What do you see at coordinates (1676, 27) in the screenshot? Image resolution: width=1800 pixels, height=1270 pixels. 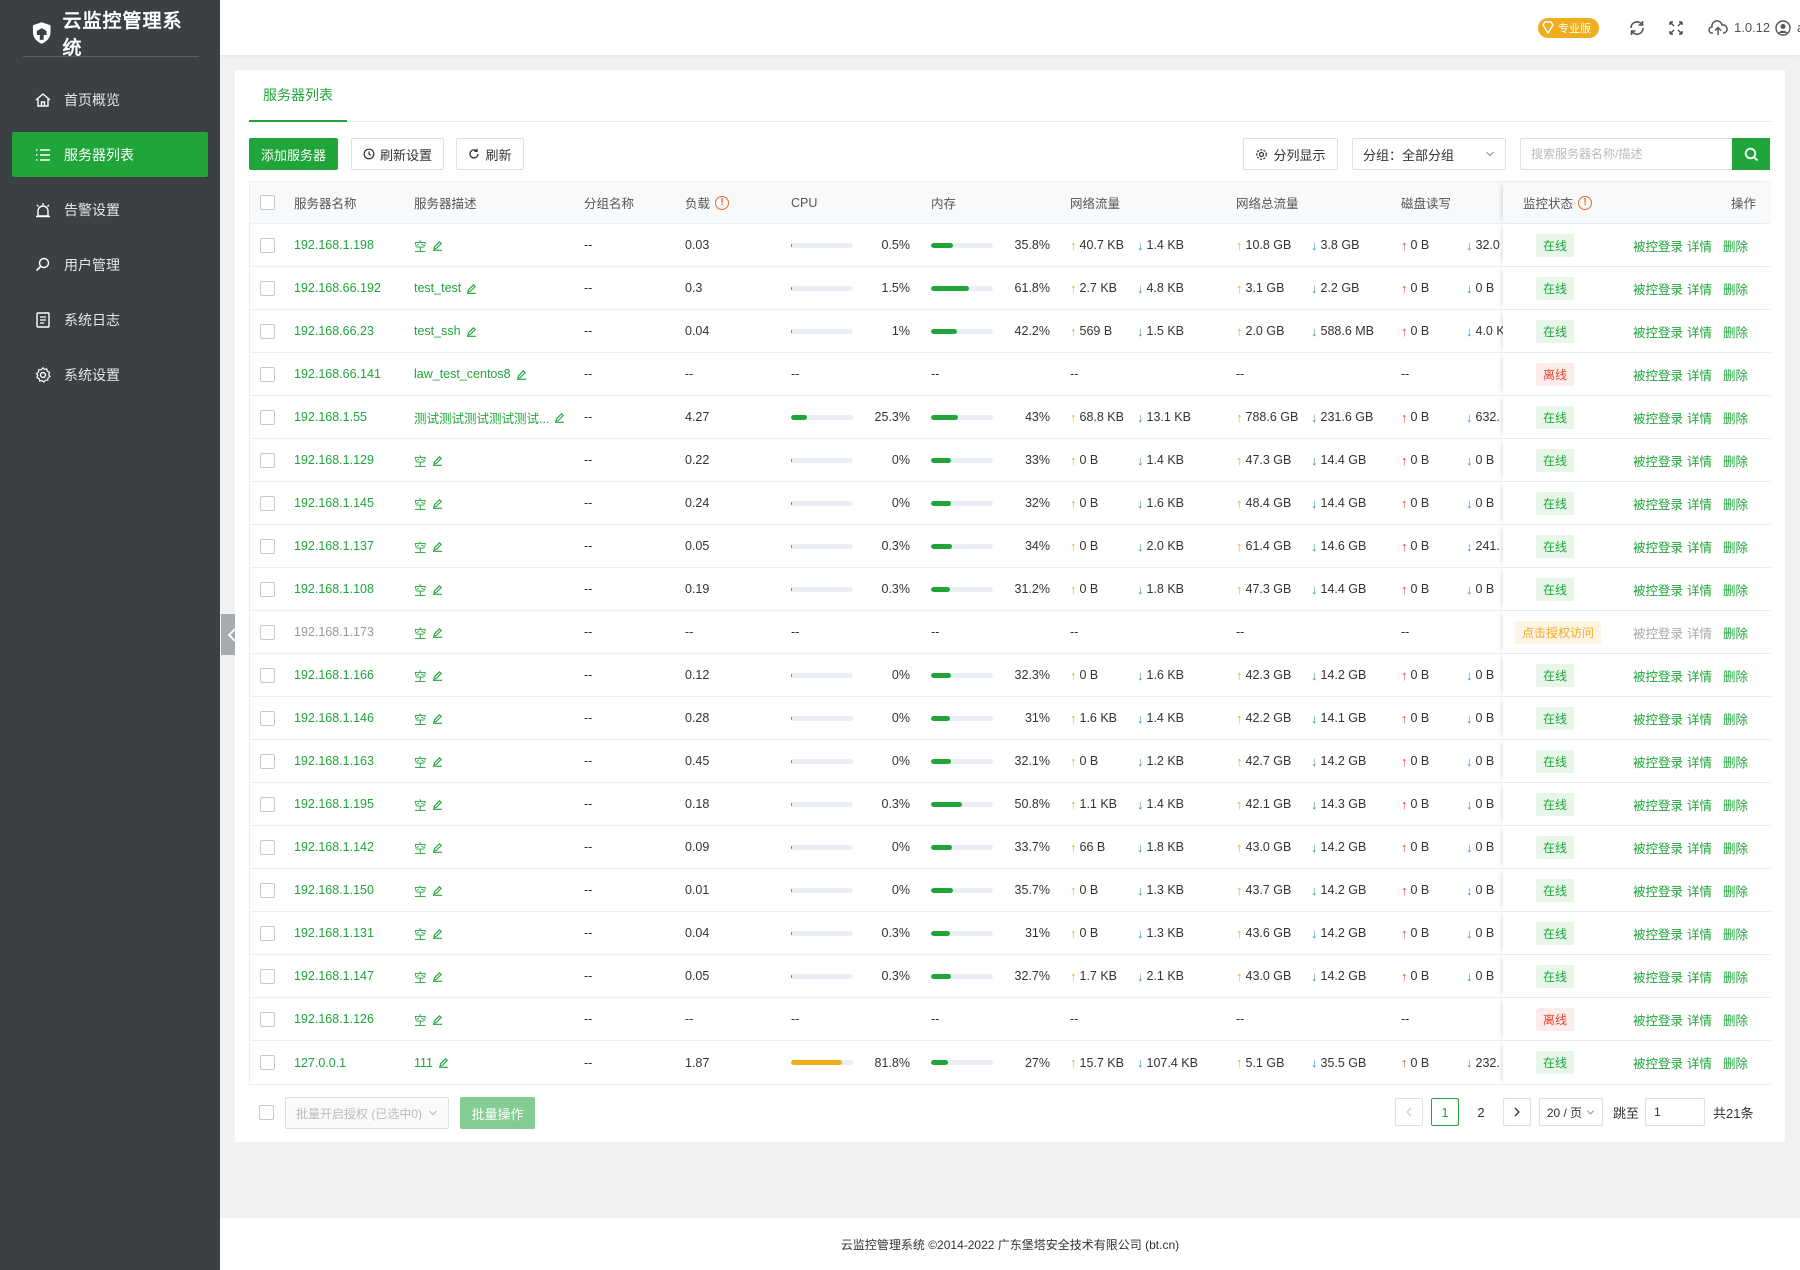 I see `fullscreen-button` at bounding box center [1676, 27].